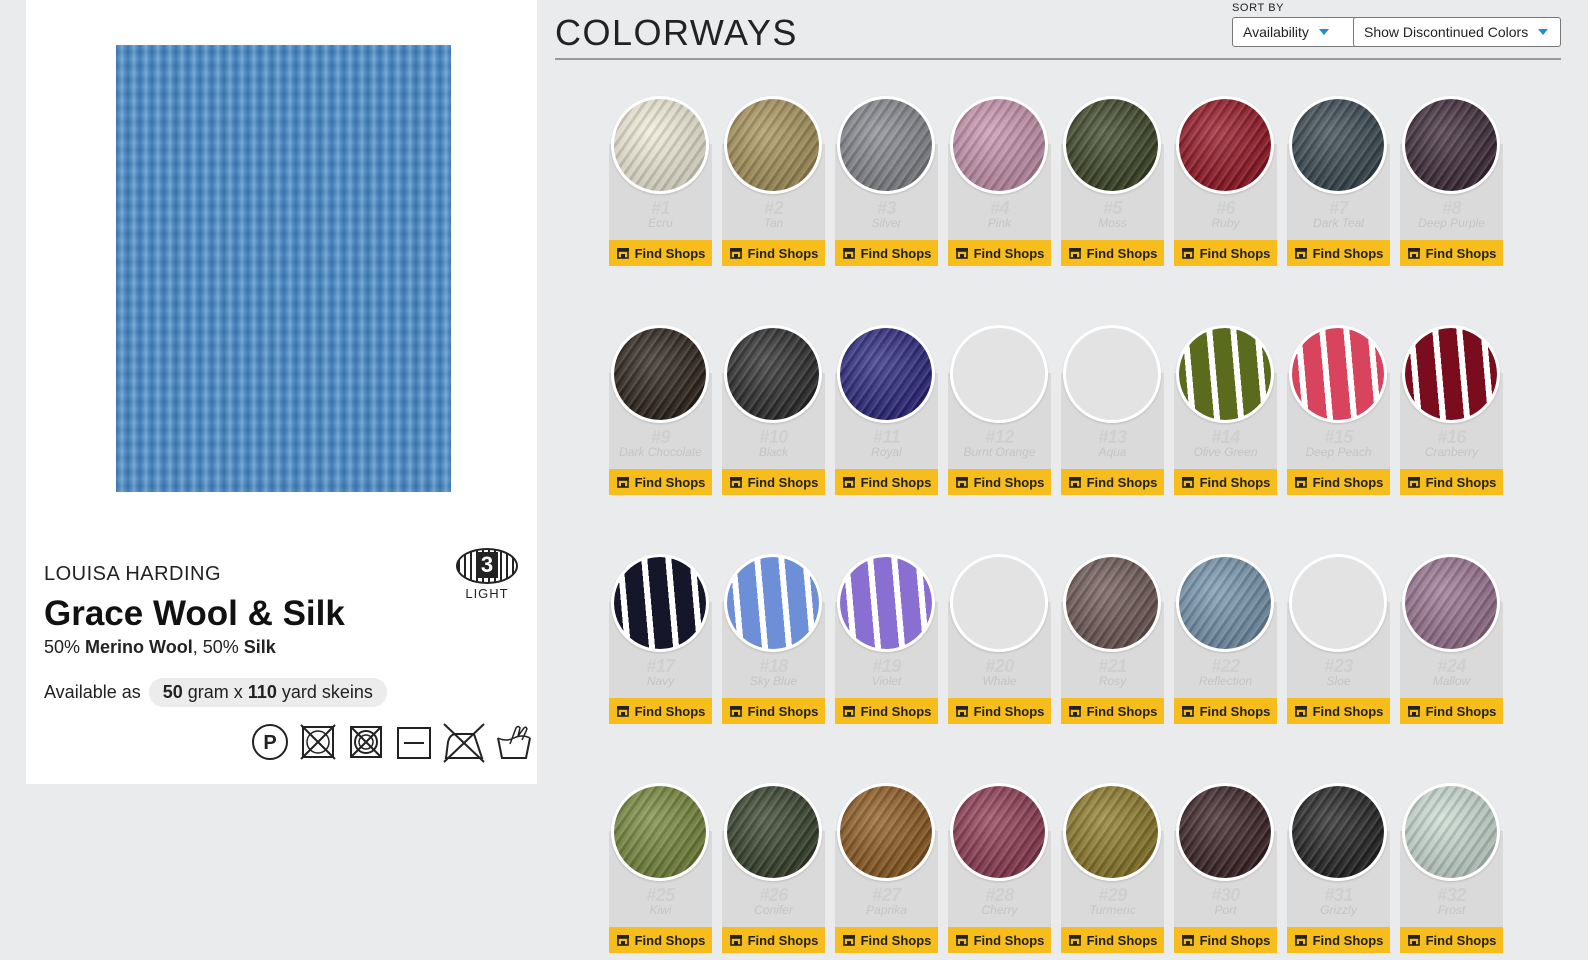 The image size is (1588, 960). I want to click on discontinued-colors-dropdown: Show Discontinued Colors, so click(1457, 32).